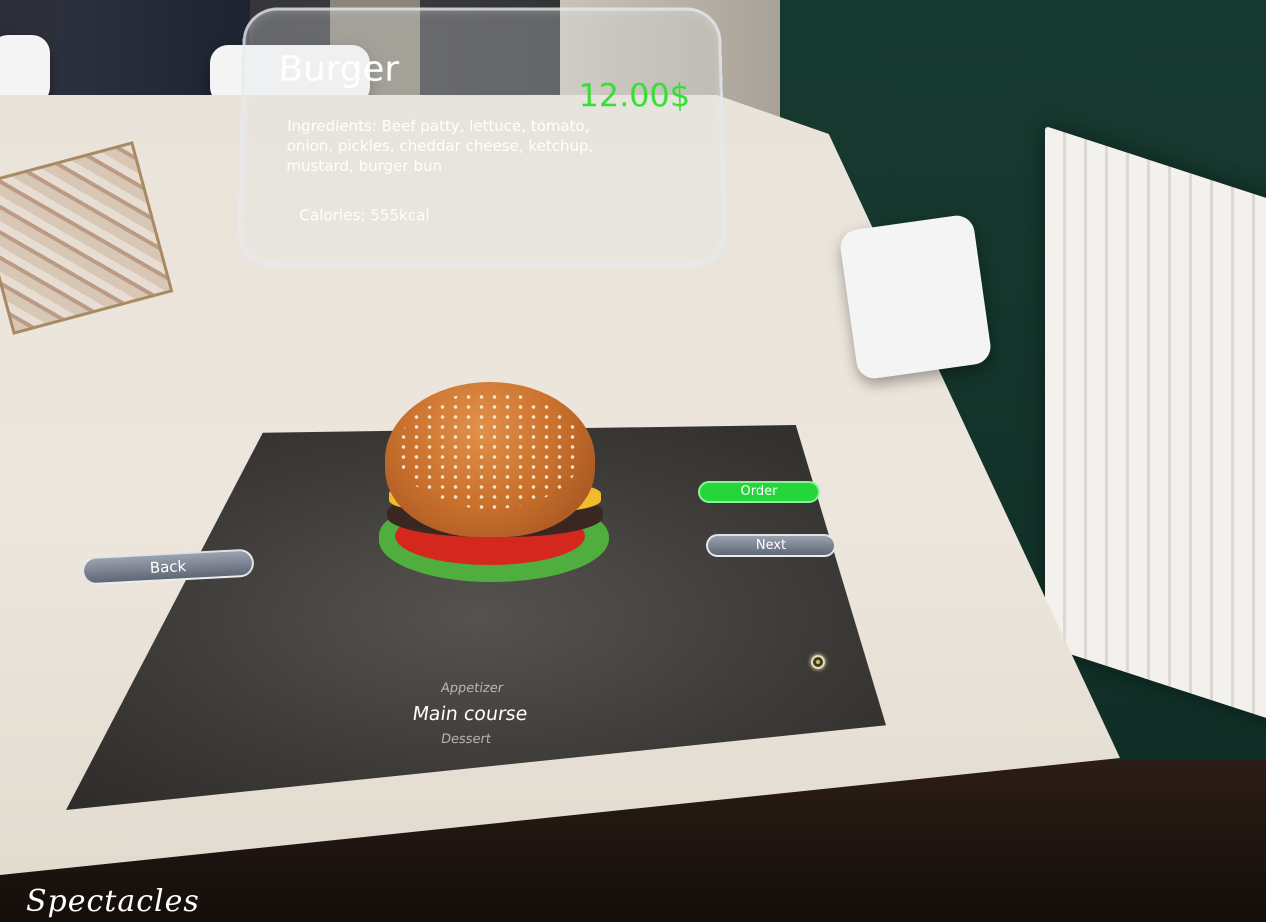 This screenshot has width=1266, height=922. What do you see at coordinates (113, 901) in the screenshot?
I see `spectacles-watermark: Spectacles` at bounding box center [113, 901].